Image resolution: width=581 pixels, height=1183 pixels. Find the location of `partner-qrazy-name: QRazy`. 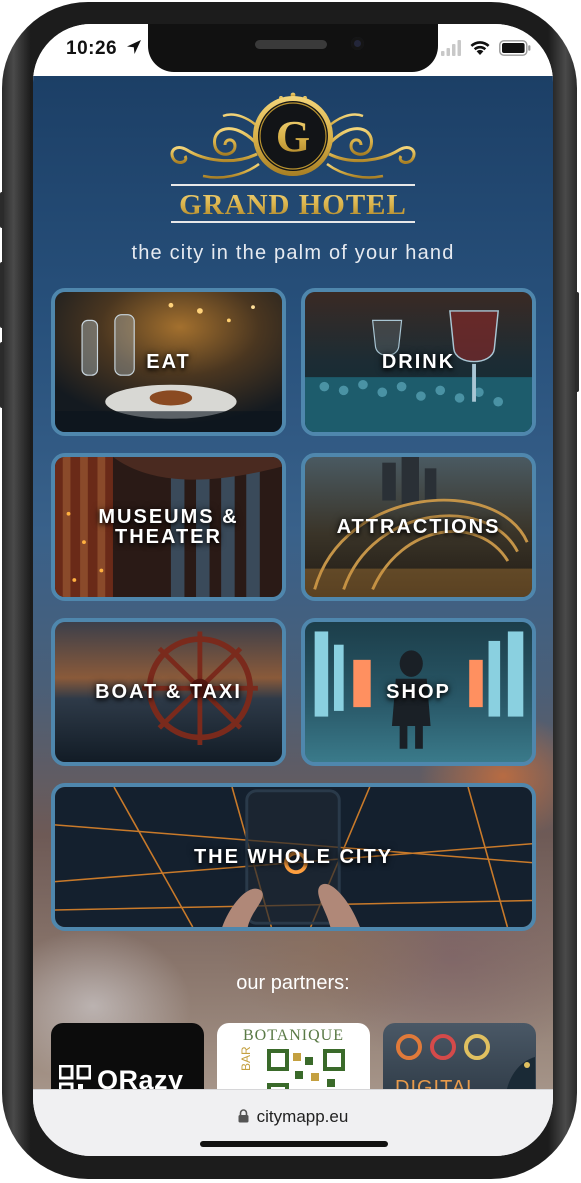

partner-qrazy-name: QRazy is located at coordinates (140, 1077).